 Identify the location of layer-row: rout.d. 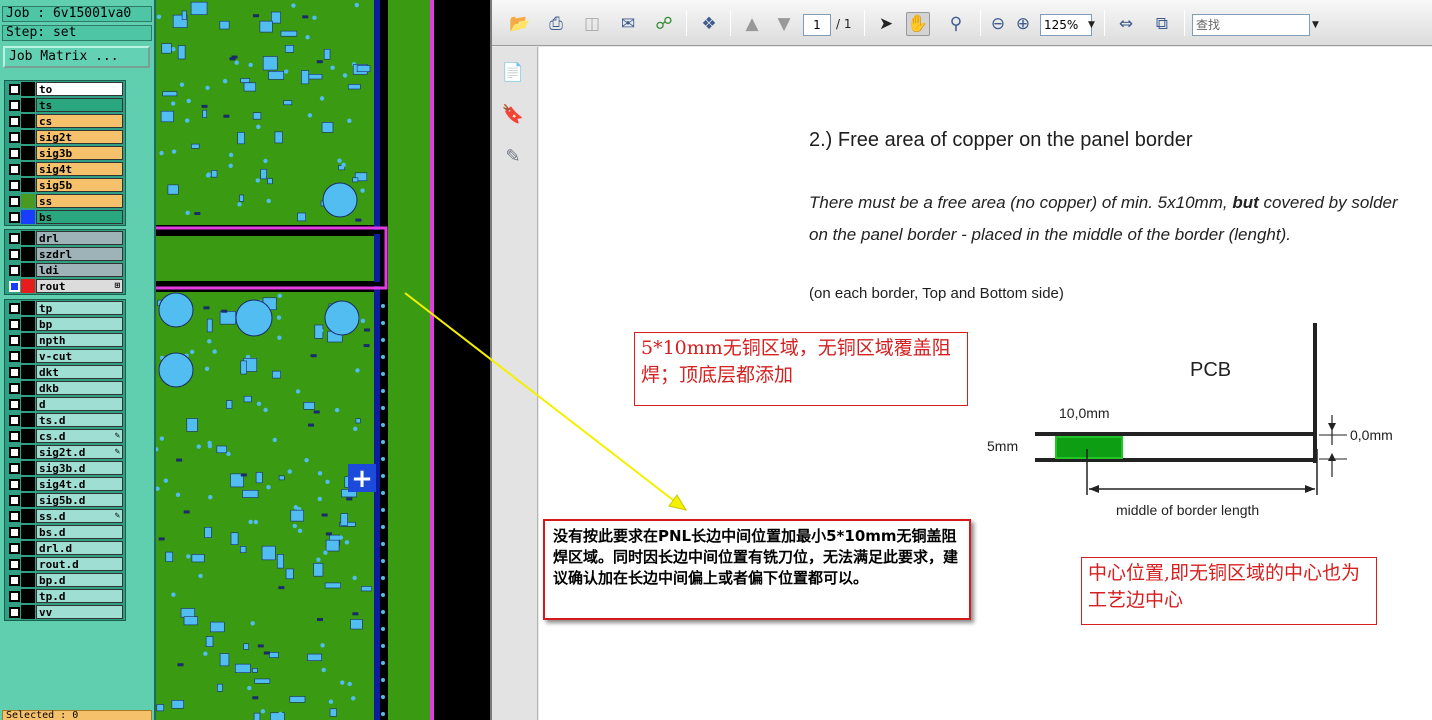
(65, 564).